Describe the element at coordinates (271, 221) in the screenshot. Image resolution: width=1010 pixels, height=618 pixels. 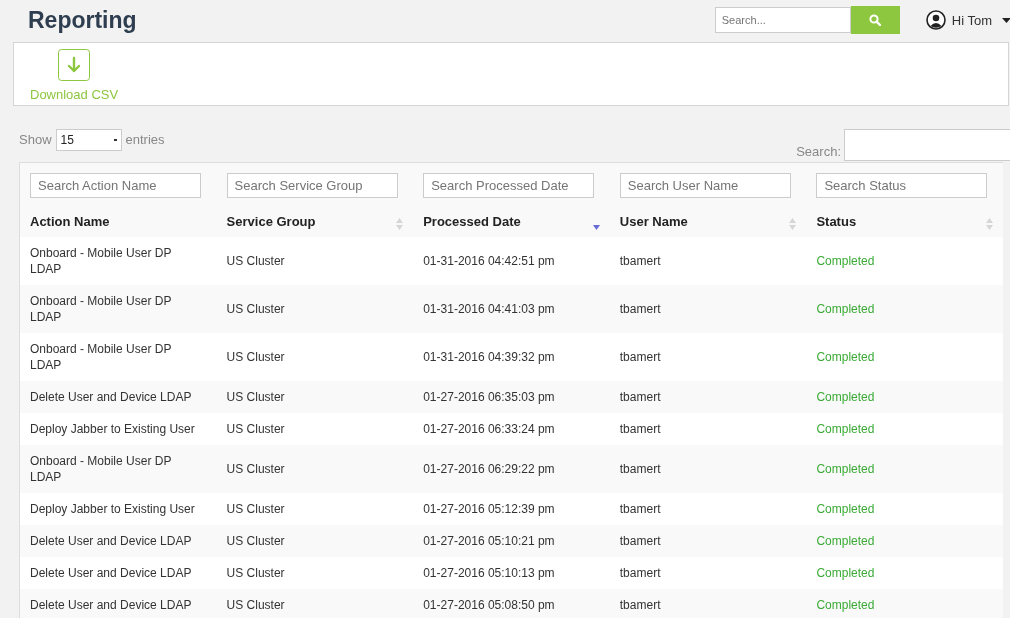
I see `column-header: Service Group` at that location.